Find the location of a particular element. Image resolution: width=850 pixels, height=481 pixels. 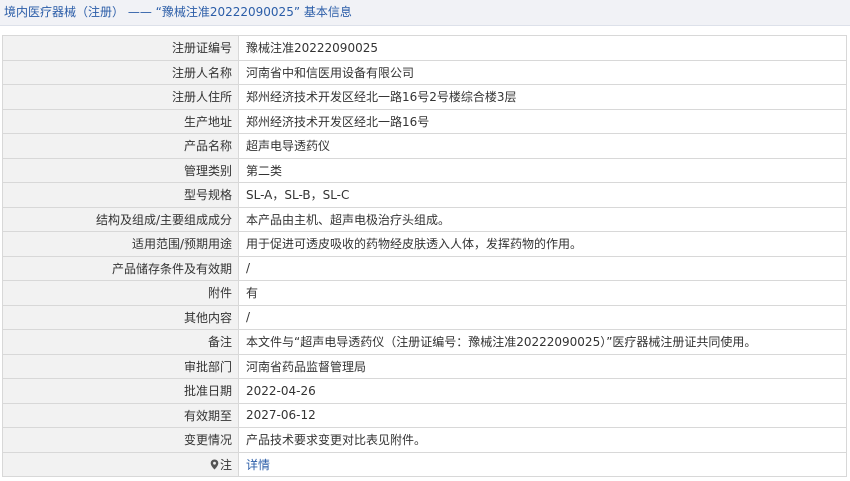

table-row: 适用范围/预期用途 用于促进可透皮吸收的药物经皮肤透入人体，发挥药物的作用。 is located at coordinates (424, 244).